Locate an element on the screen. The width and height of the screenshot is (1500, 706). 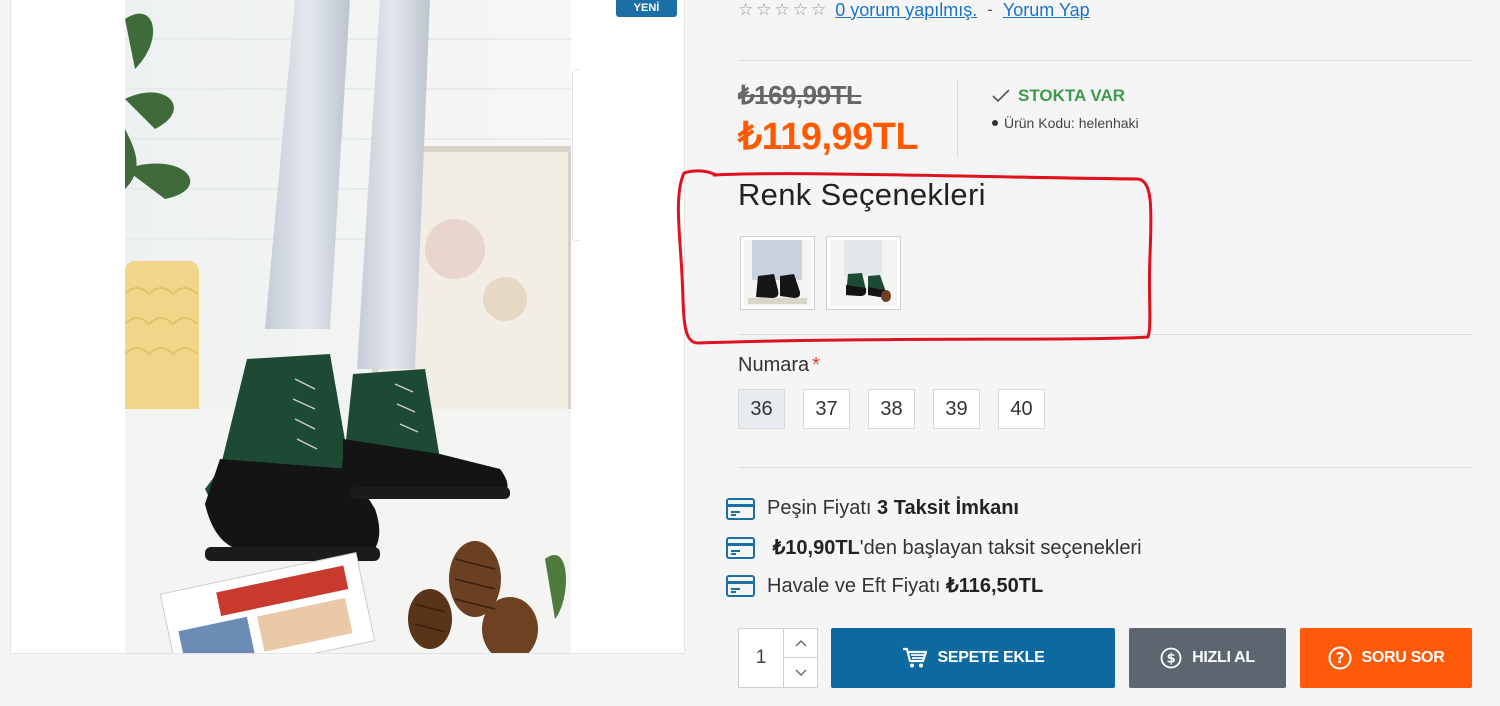
color-swatch-green is located at coordinates (863, 273).